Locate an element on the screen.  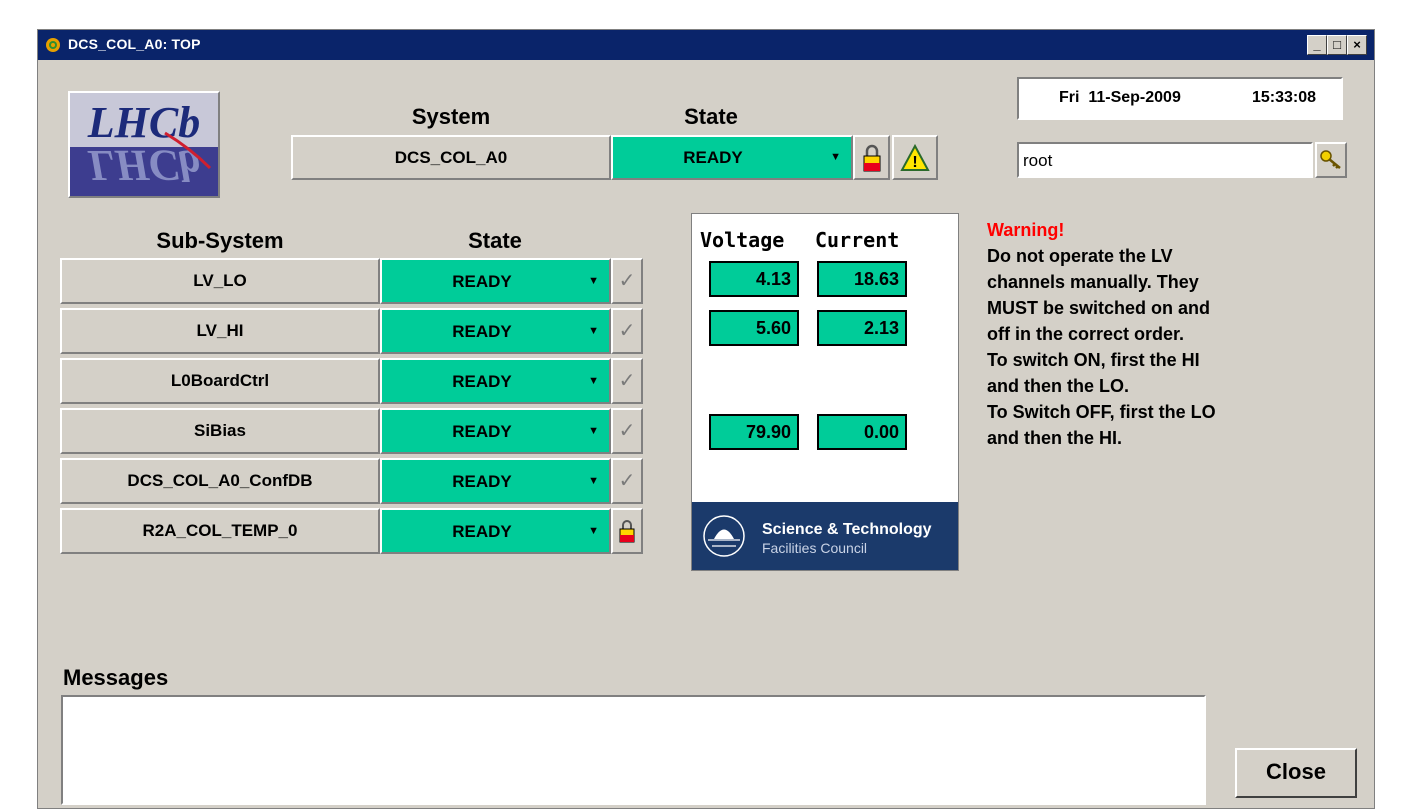
subsystem-header: Sub-System is located at coordinates (220, 240).